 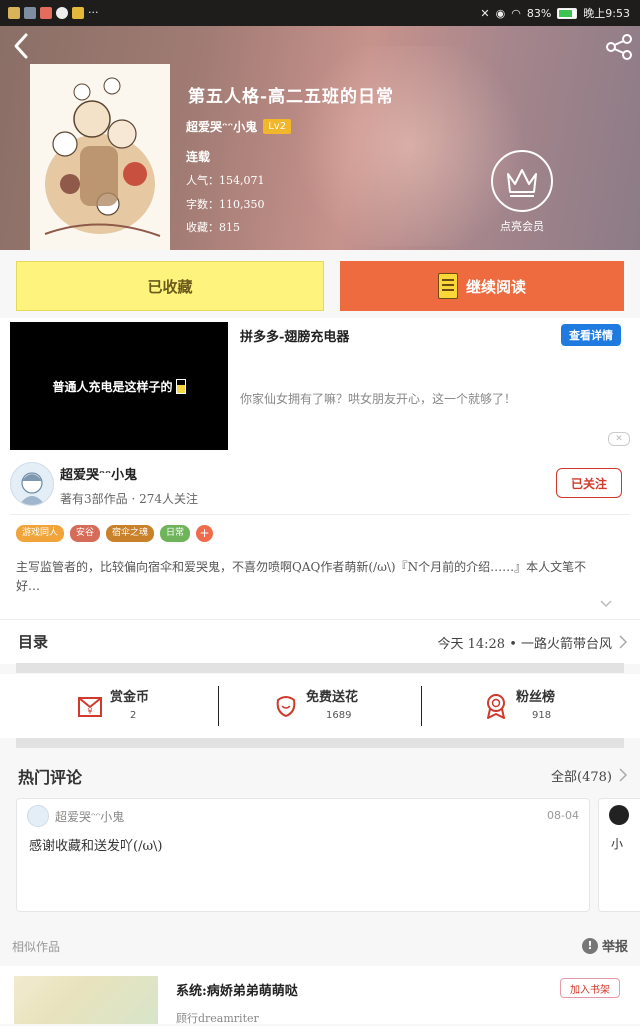 I want to click on similar-work-cover, so click(x=86, y=1000).